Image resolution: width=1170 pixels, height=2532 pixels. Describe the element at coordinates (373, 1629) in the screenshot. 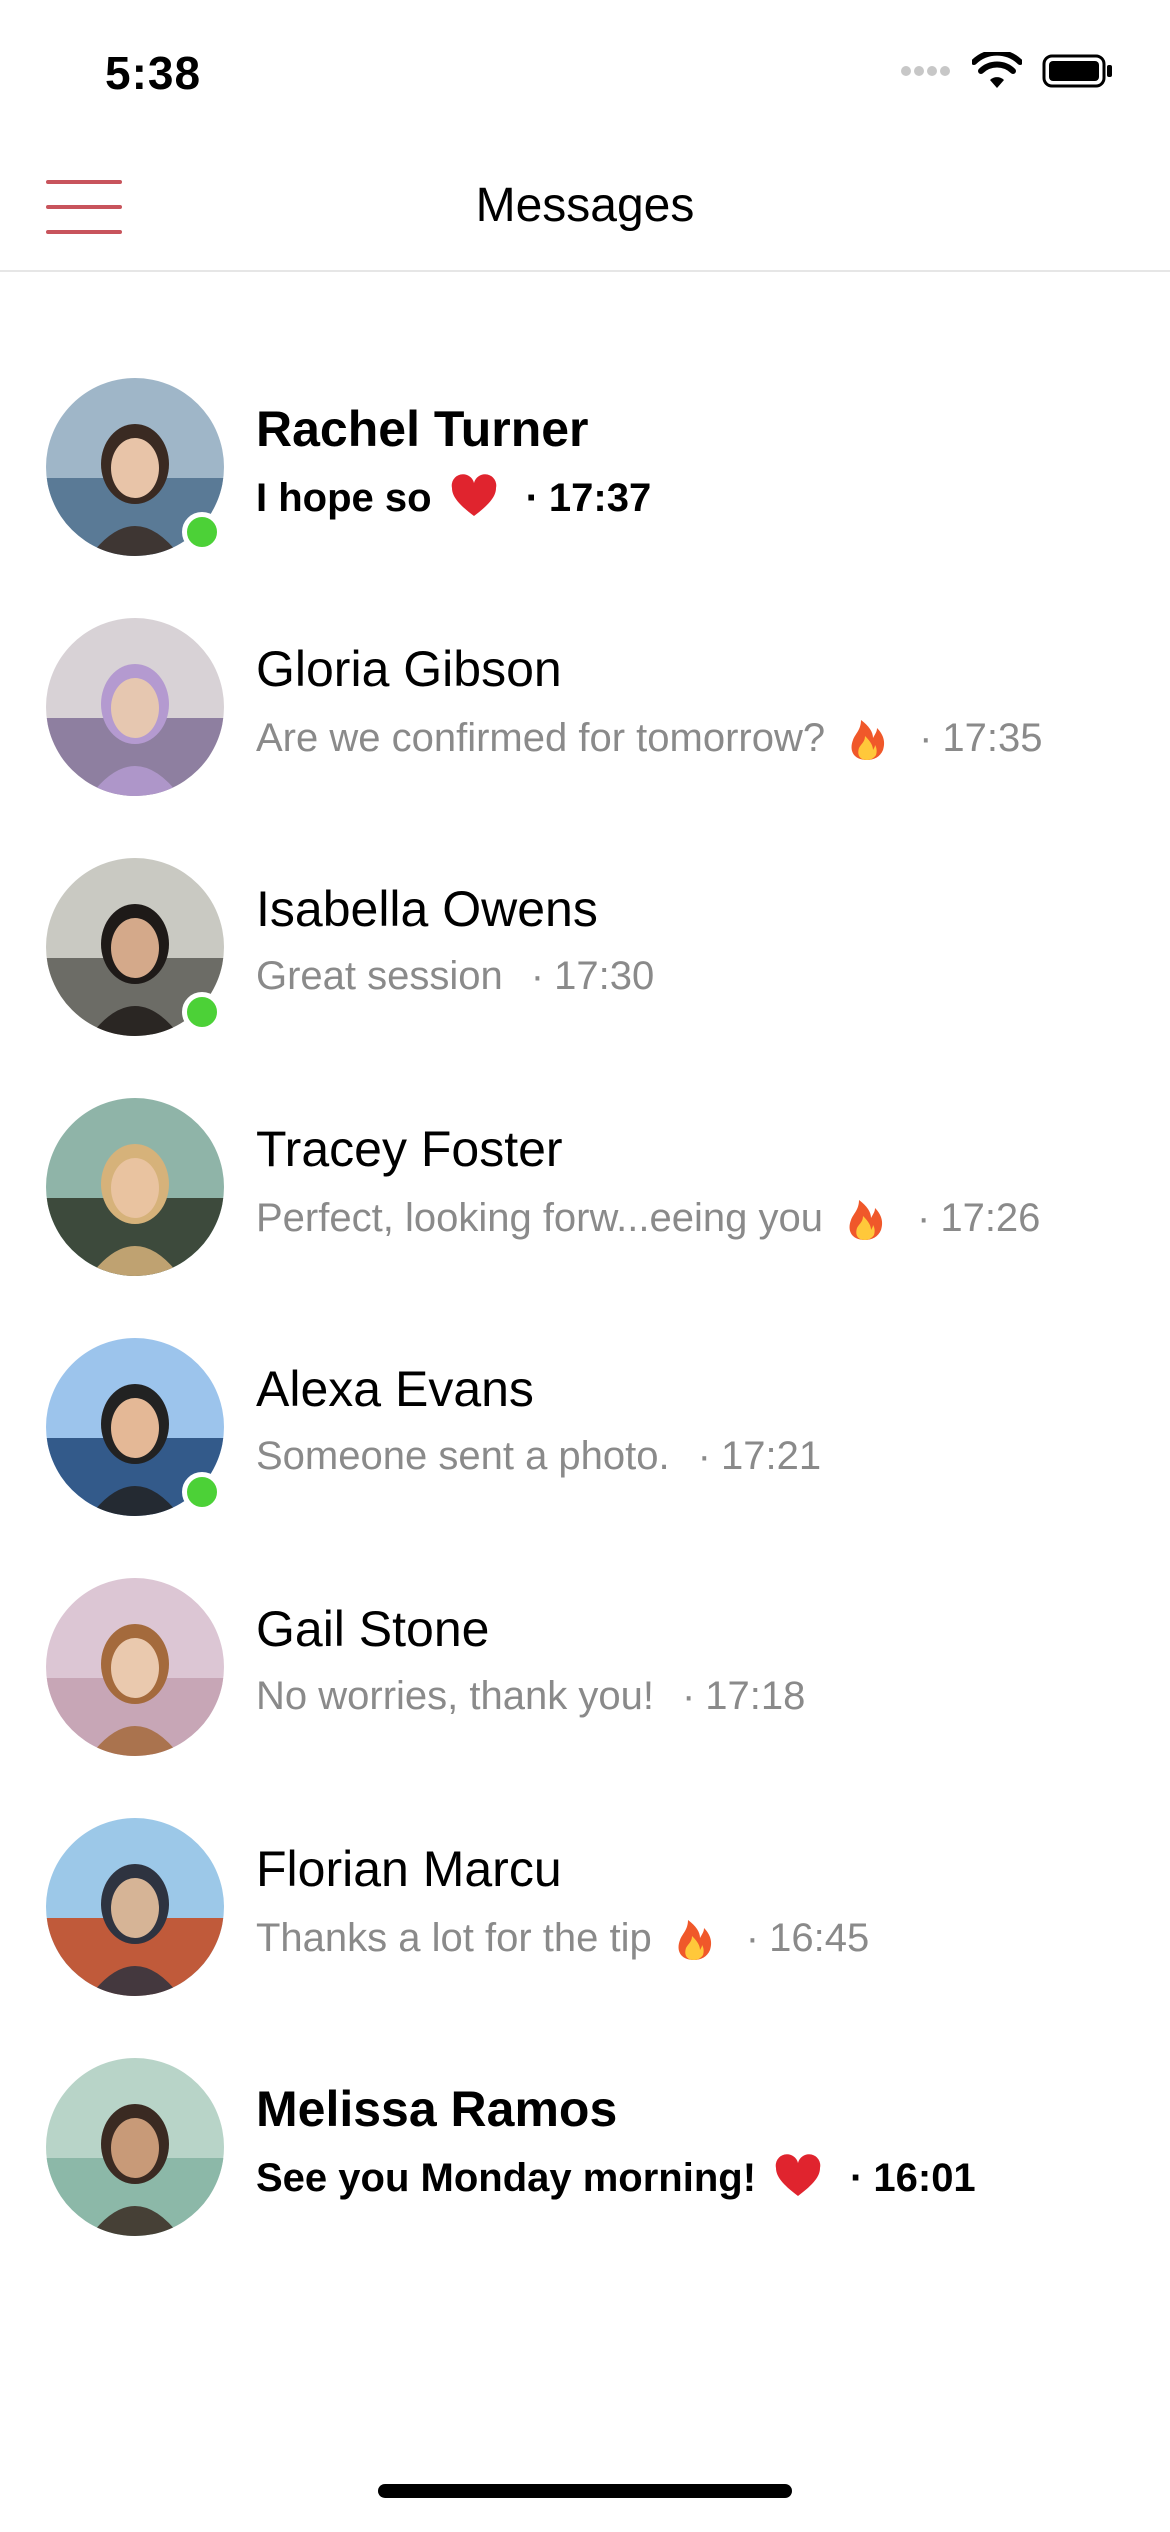

I see `contact-name: Gail Stone` at that location.